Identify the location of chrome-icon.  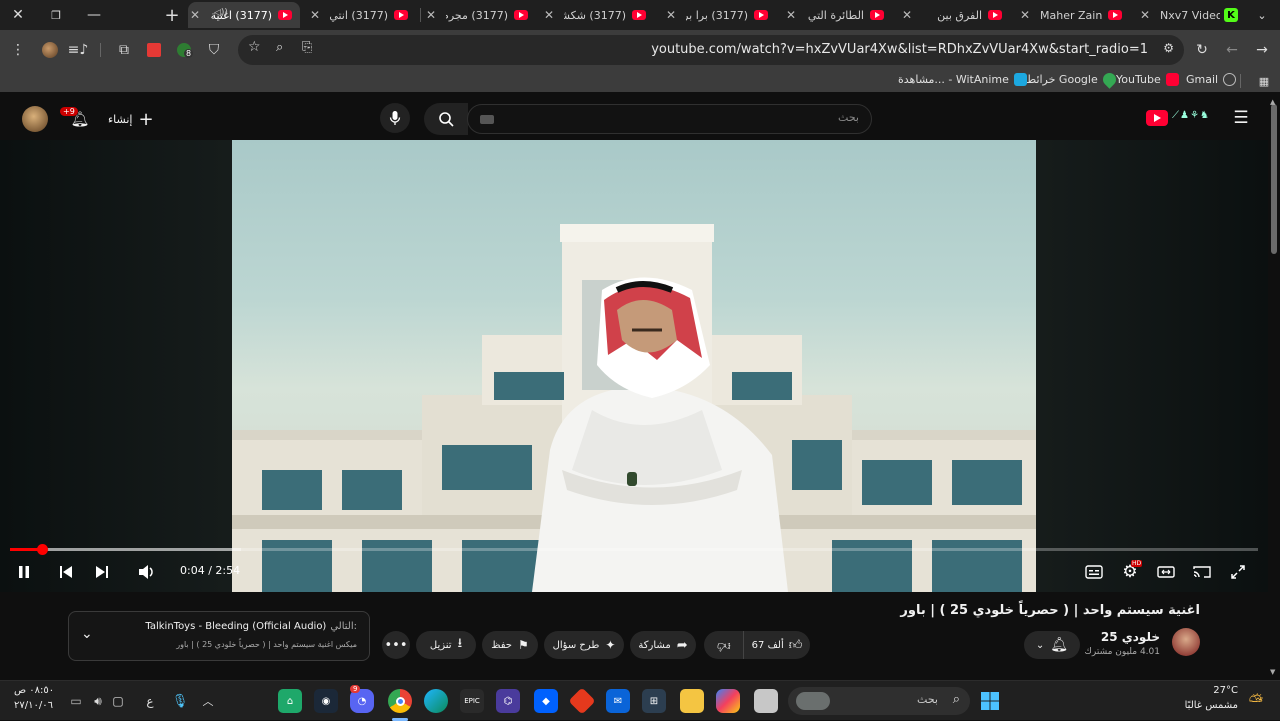
(400, 701).